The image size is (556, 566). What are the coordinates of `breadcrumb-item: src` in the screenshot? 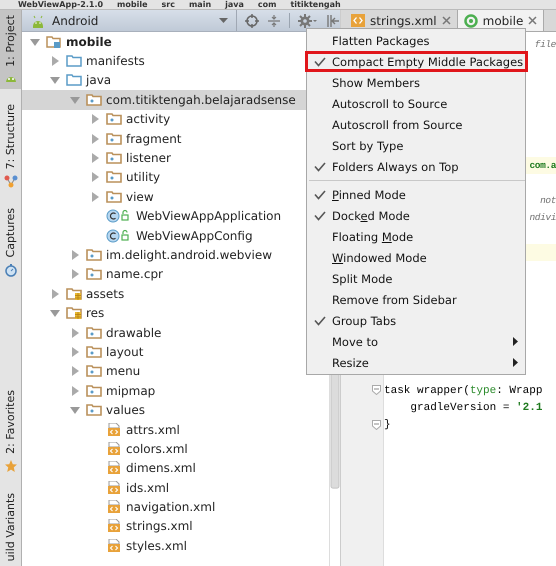 It's located at (168, 4).